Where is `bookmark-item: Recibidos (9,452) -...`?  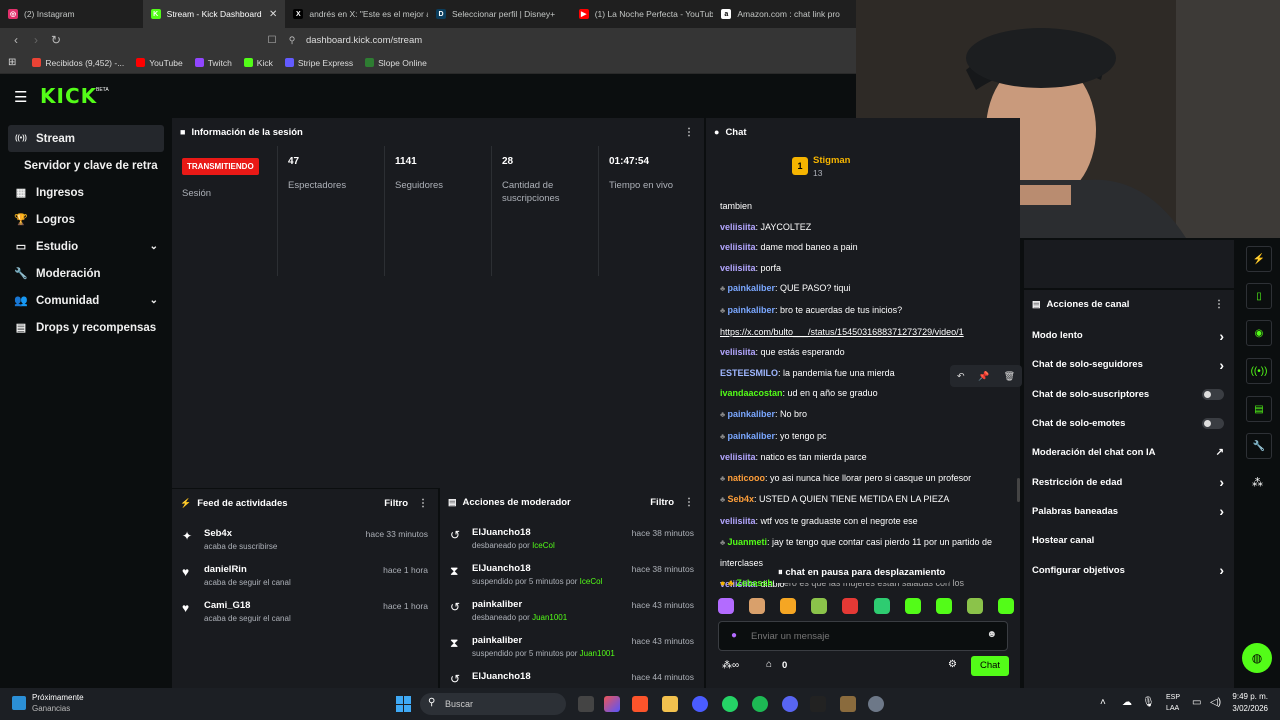
bookmark-item: Recibidos (9,452) -... is located at coordinates (78, 63).